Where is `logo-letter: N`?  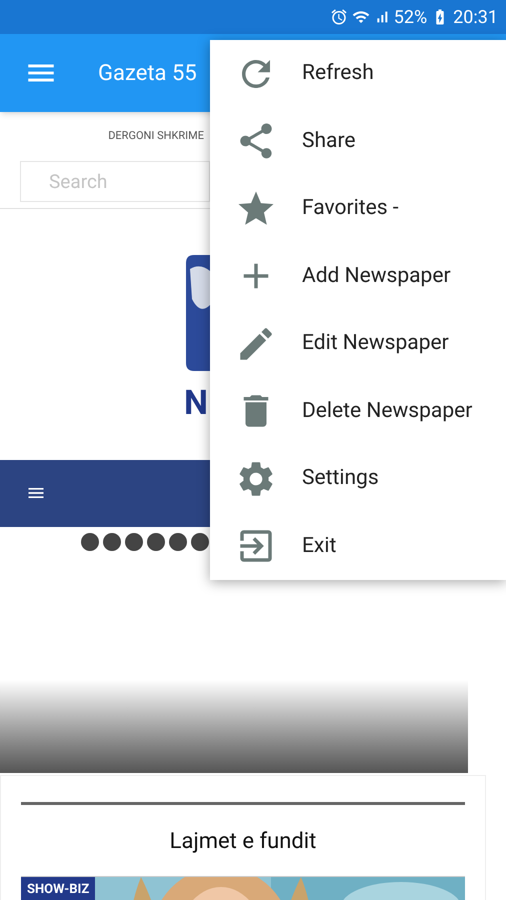 logo-letter: N is located at coordinates (196, 403).